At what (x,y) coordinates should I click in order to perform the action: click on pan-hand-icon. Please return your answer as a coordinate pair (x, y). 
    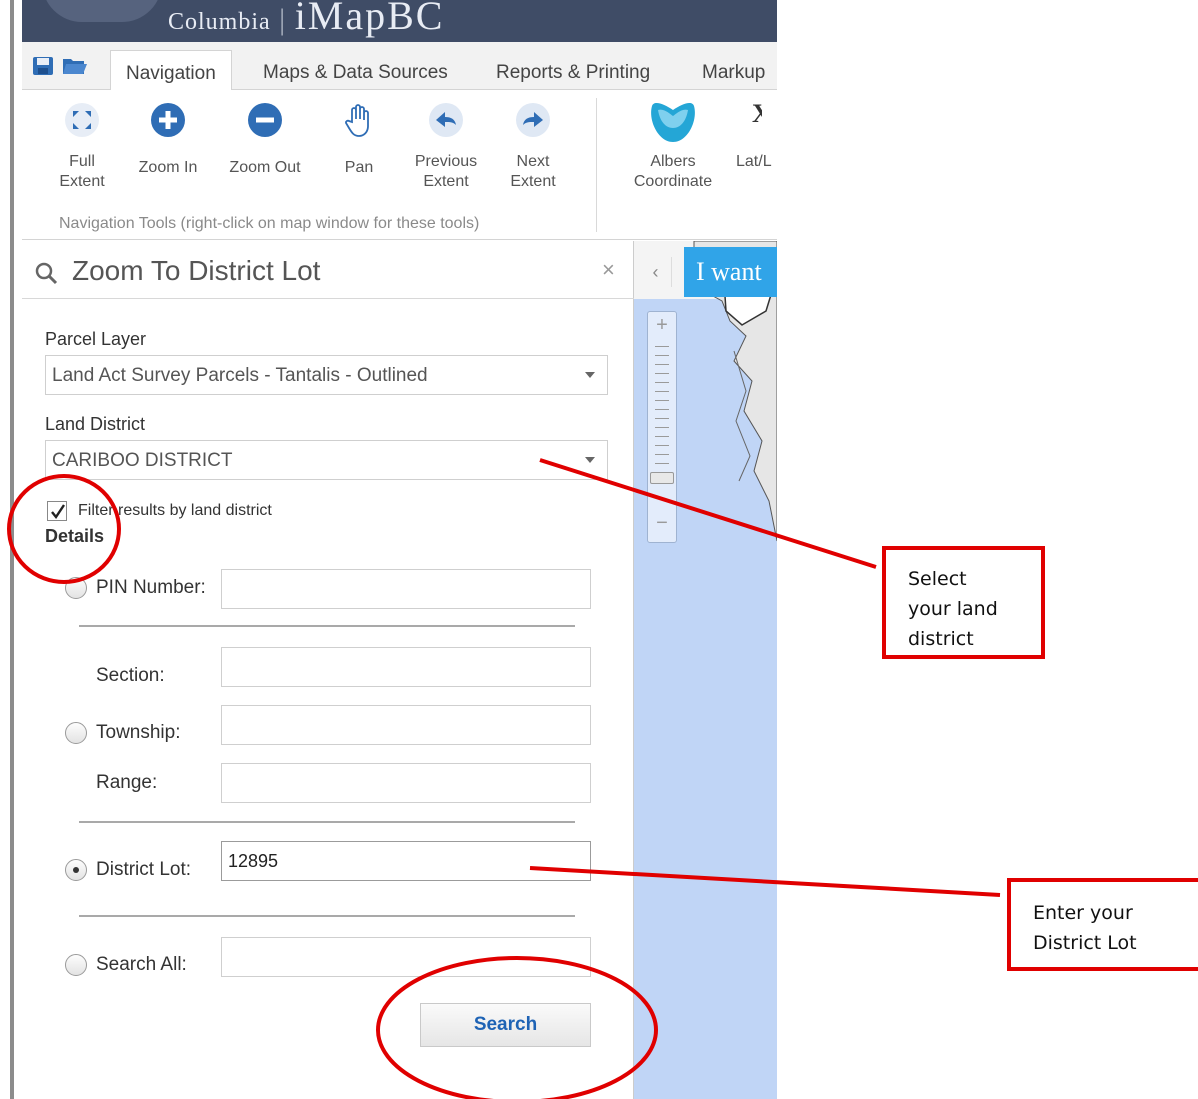
    Looking at the image, I should click on (357, 120).